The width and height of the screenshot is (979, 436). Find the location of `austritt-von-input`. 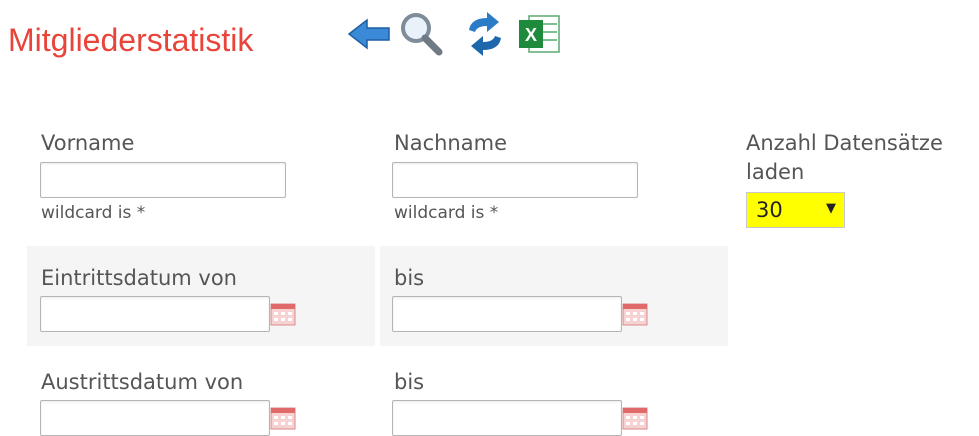

austritt-von-input is located at coordinates (155, 418).